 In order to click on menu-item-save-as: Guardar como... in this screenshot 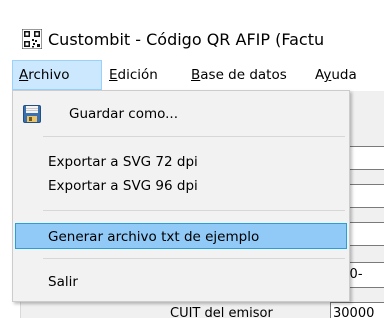, I will do `click(181, 114)`.